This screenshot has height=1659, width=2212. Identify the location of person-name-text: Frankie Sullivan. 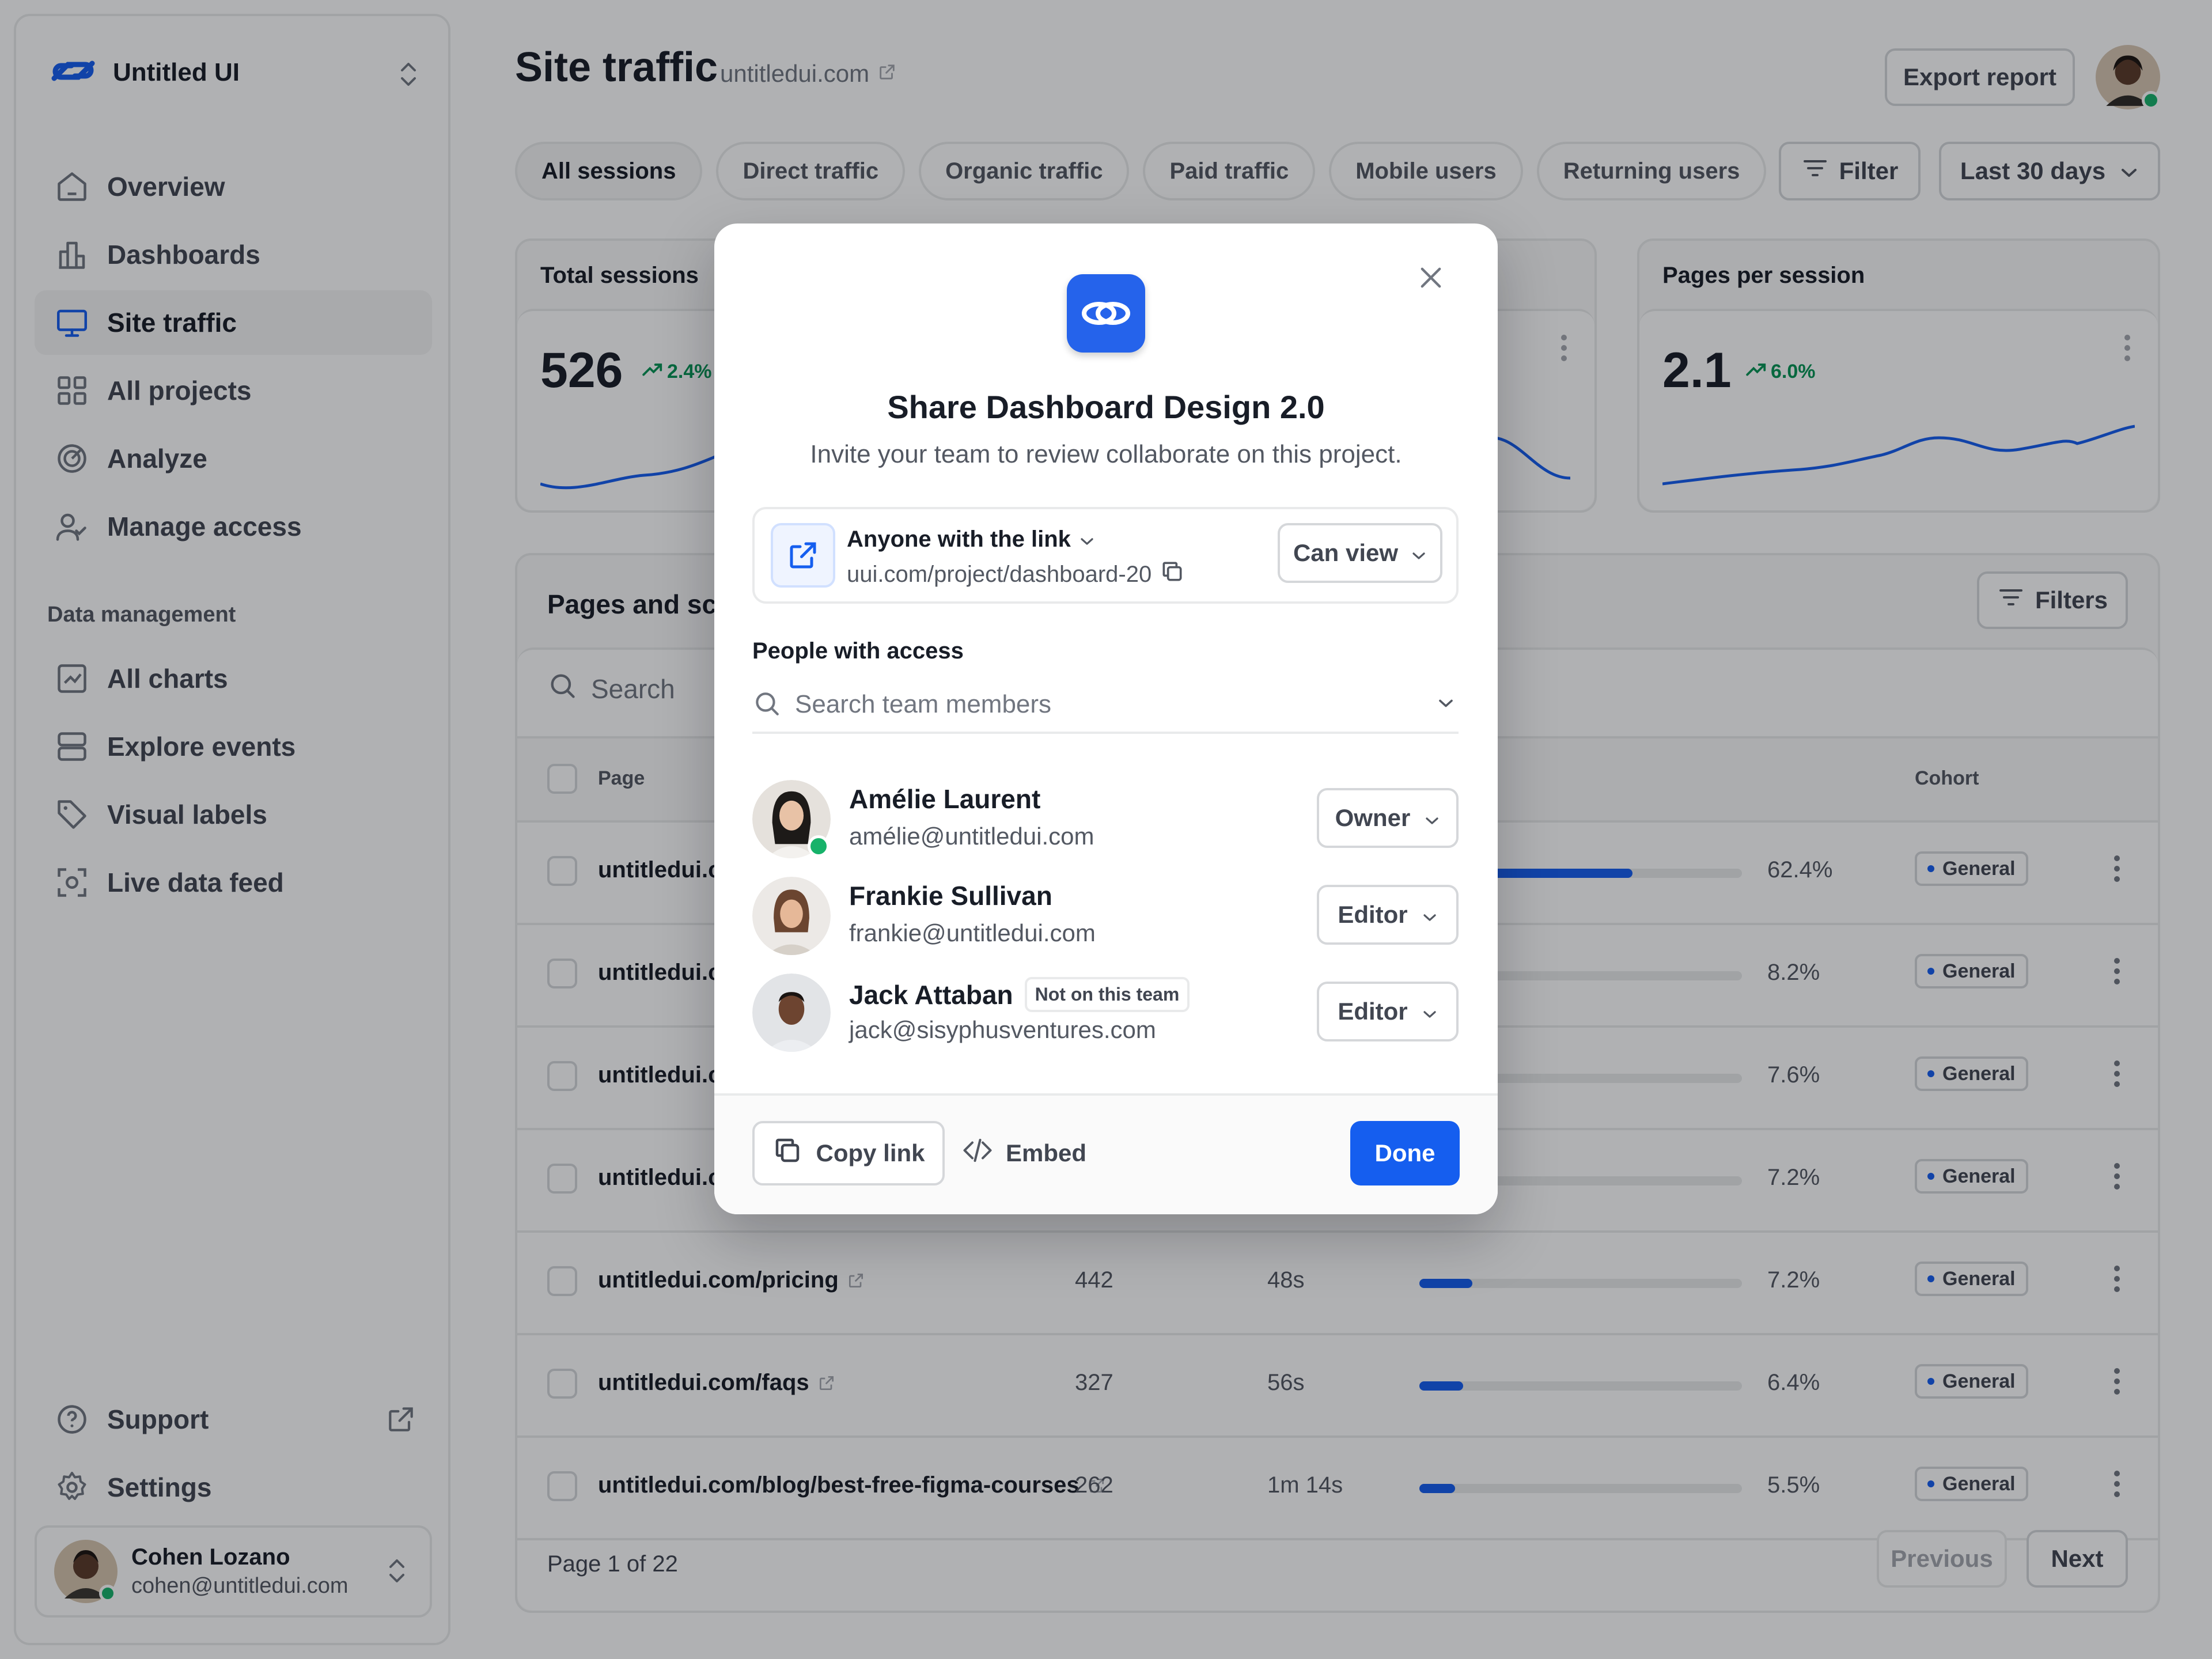
(950, 896).